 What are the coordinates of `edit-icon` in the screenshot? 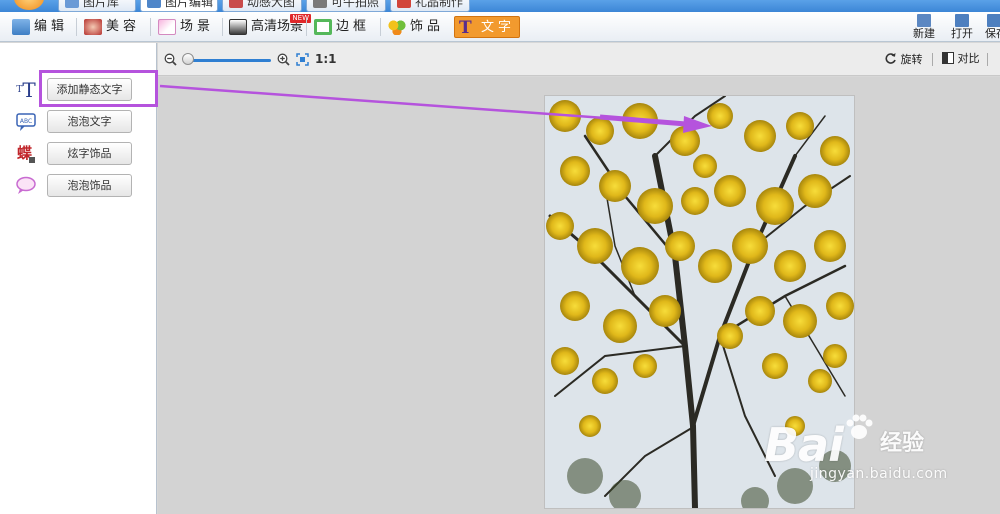 It's located at (21, 27).